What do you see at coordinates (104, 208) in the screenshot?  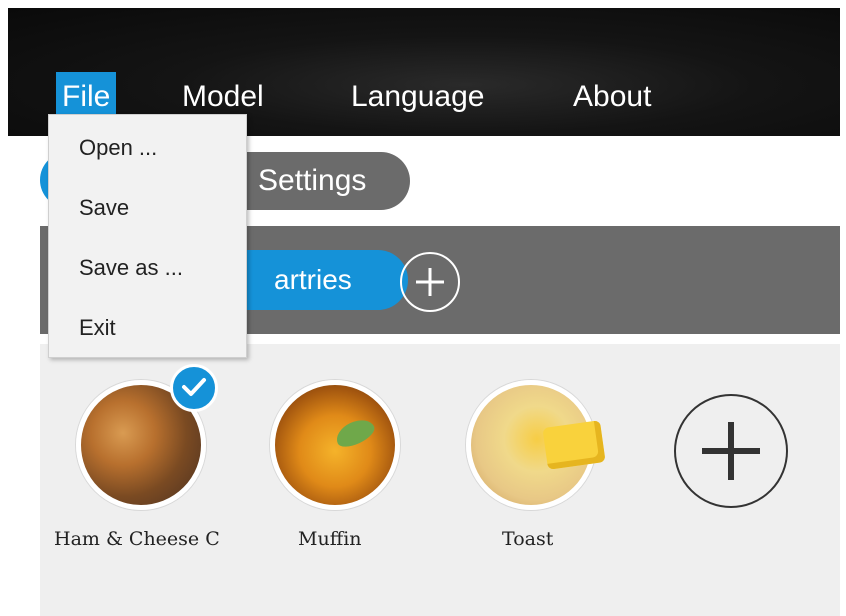 I see `menu-item-save: Save` at bounding box center [104, 208].